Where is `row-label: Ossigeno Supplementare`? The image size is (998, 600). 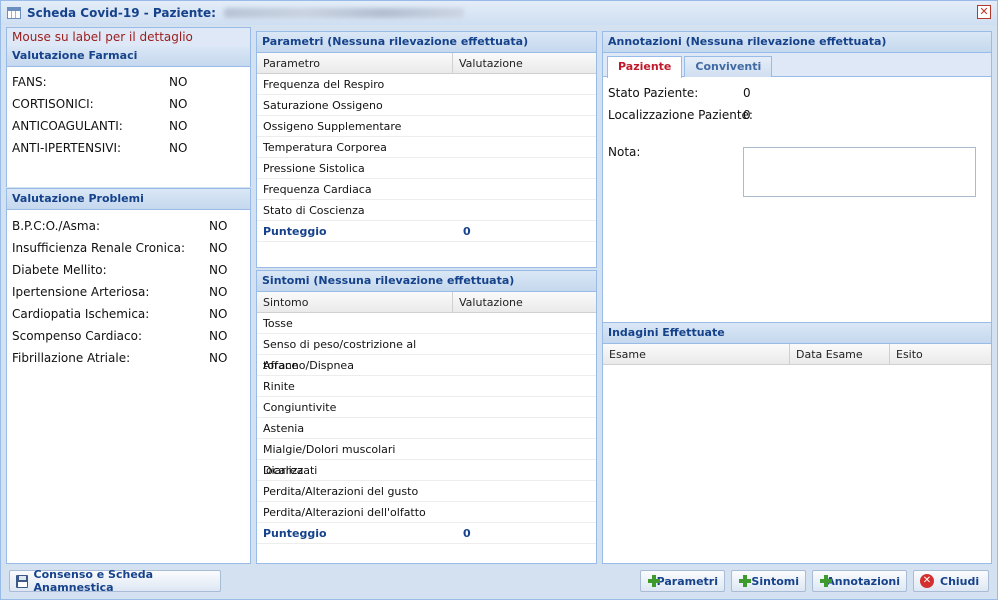
row-label: Ossigeno Supplementare is located at coordinates (332, 126).